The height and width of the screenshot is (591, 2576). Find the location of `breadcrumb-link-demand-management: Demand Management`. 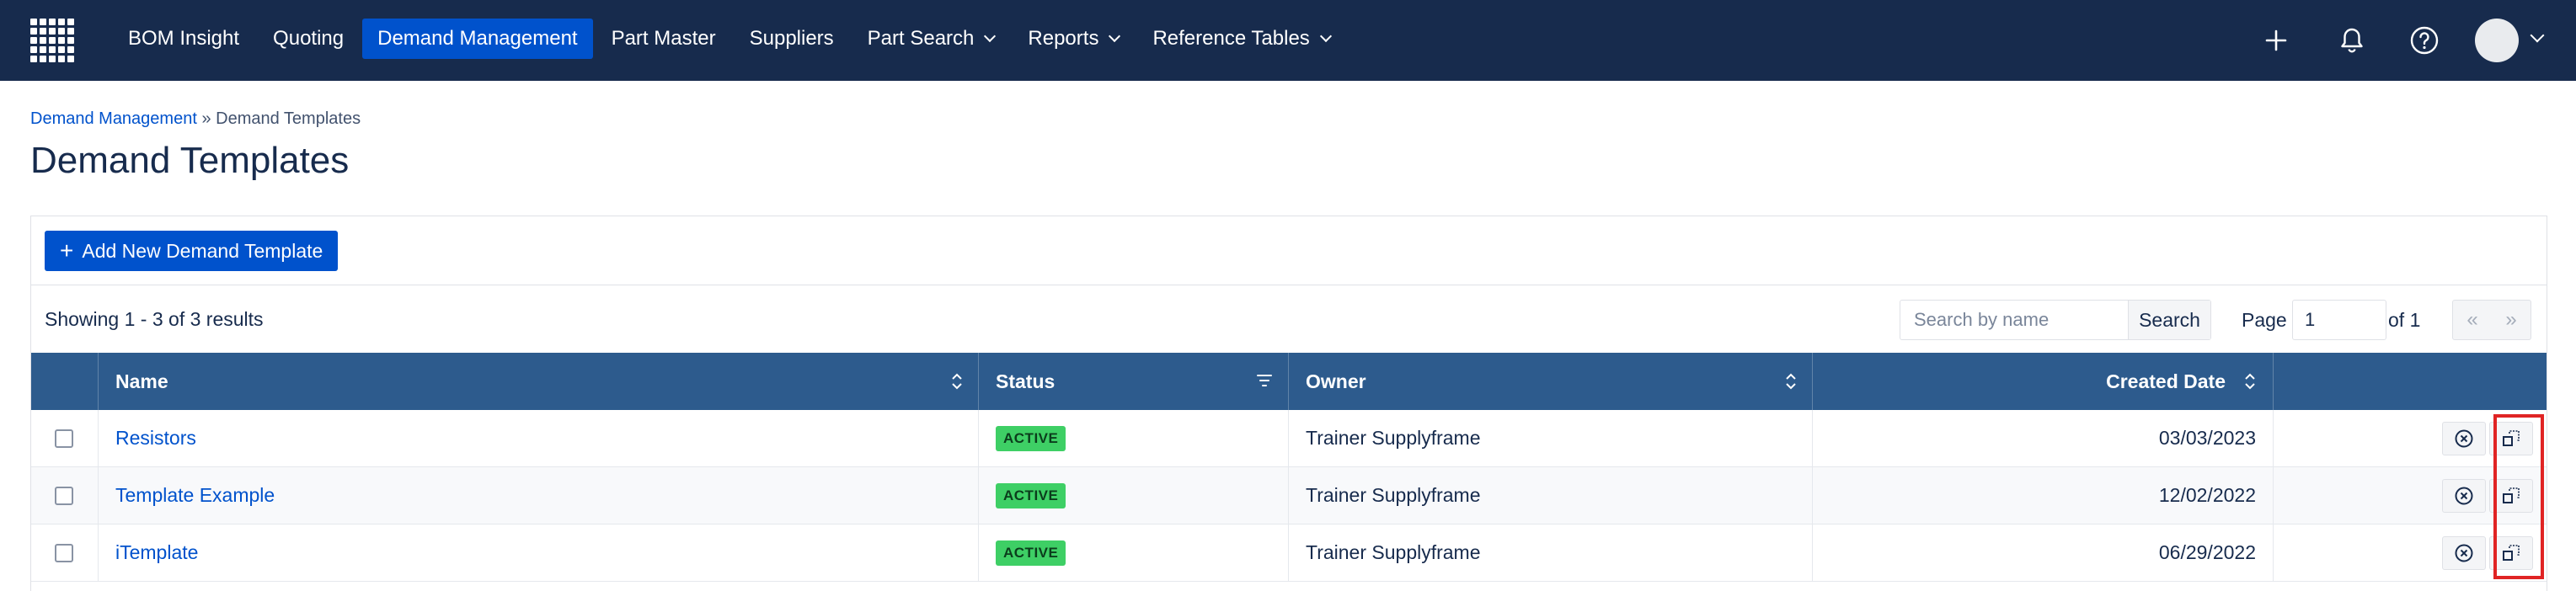

breadcrumb-link-demand-management: Demand Management is located at coordinates (113, 118).